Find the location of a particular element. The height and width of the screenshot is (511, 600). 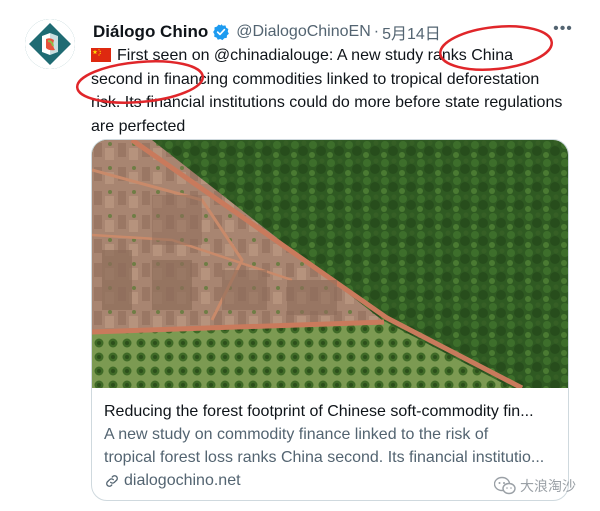

wechat-icon is located at coordinates (505, 485).